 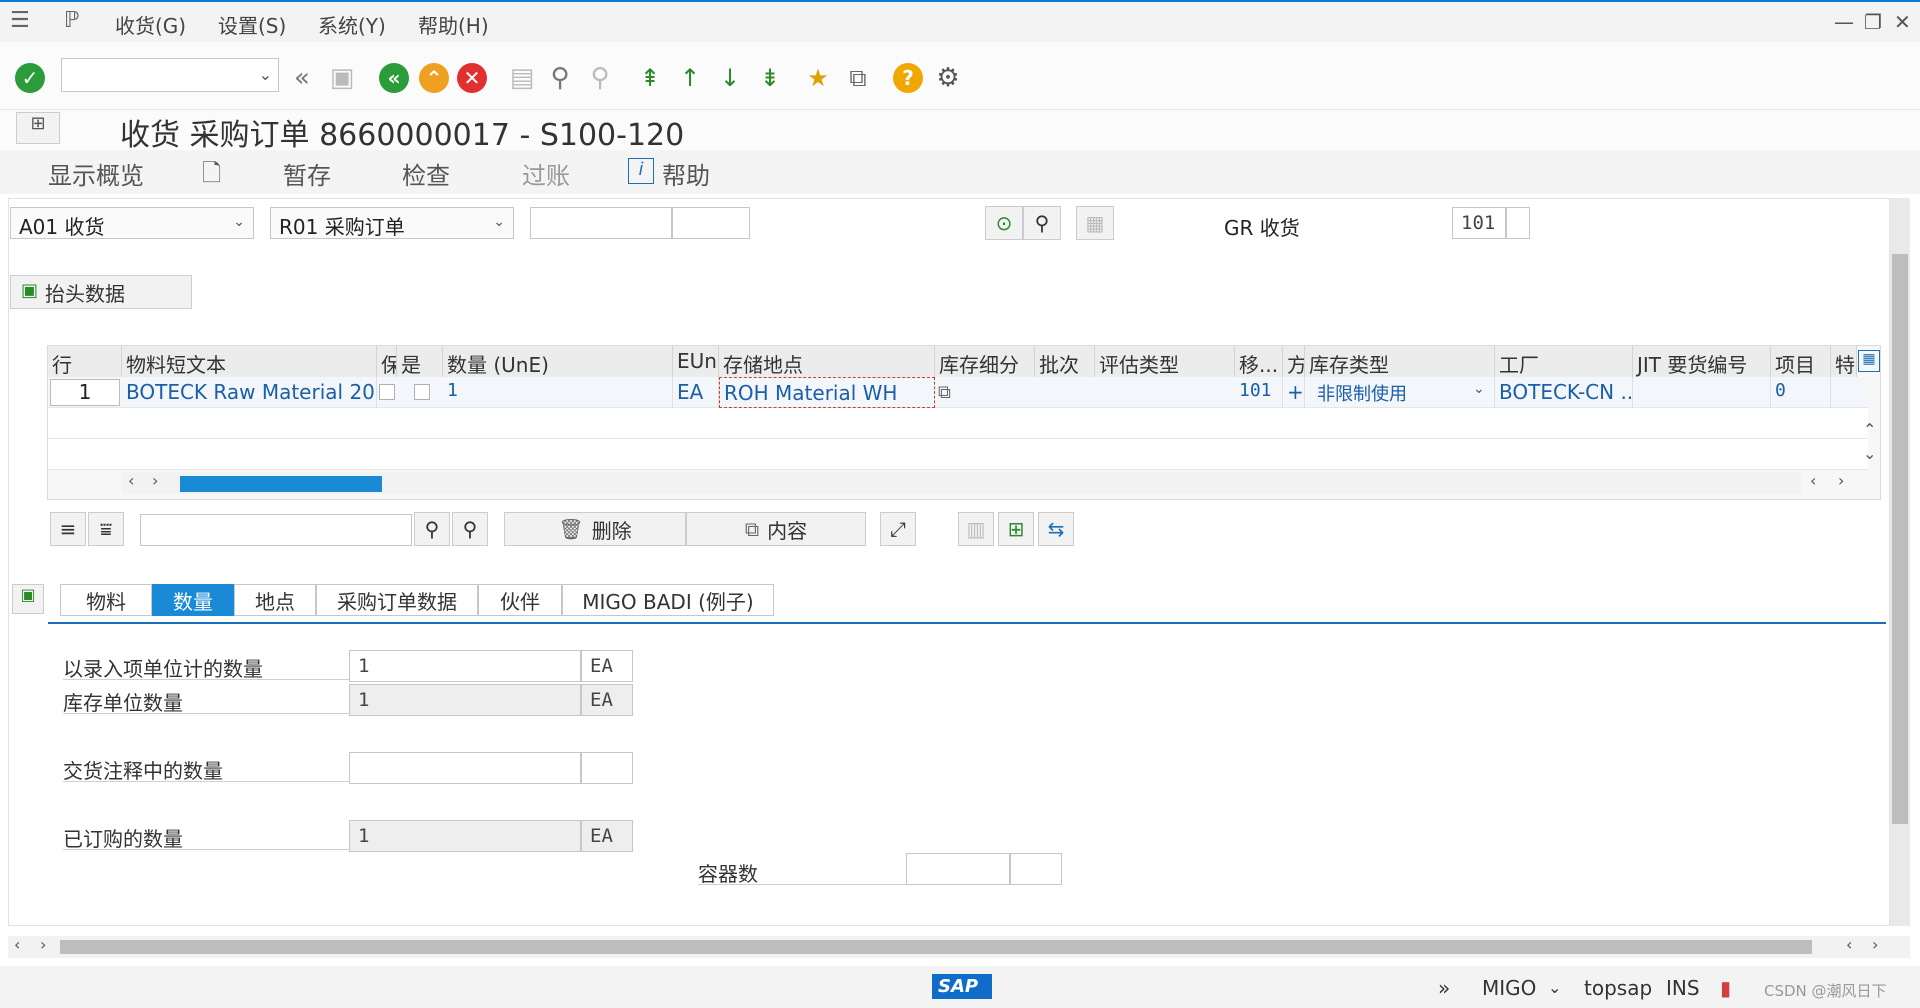 I want to click on create-shortcut-icon: ⧉, so click(x=858, y=78).